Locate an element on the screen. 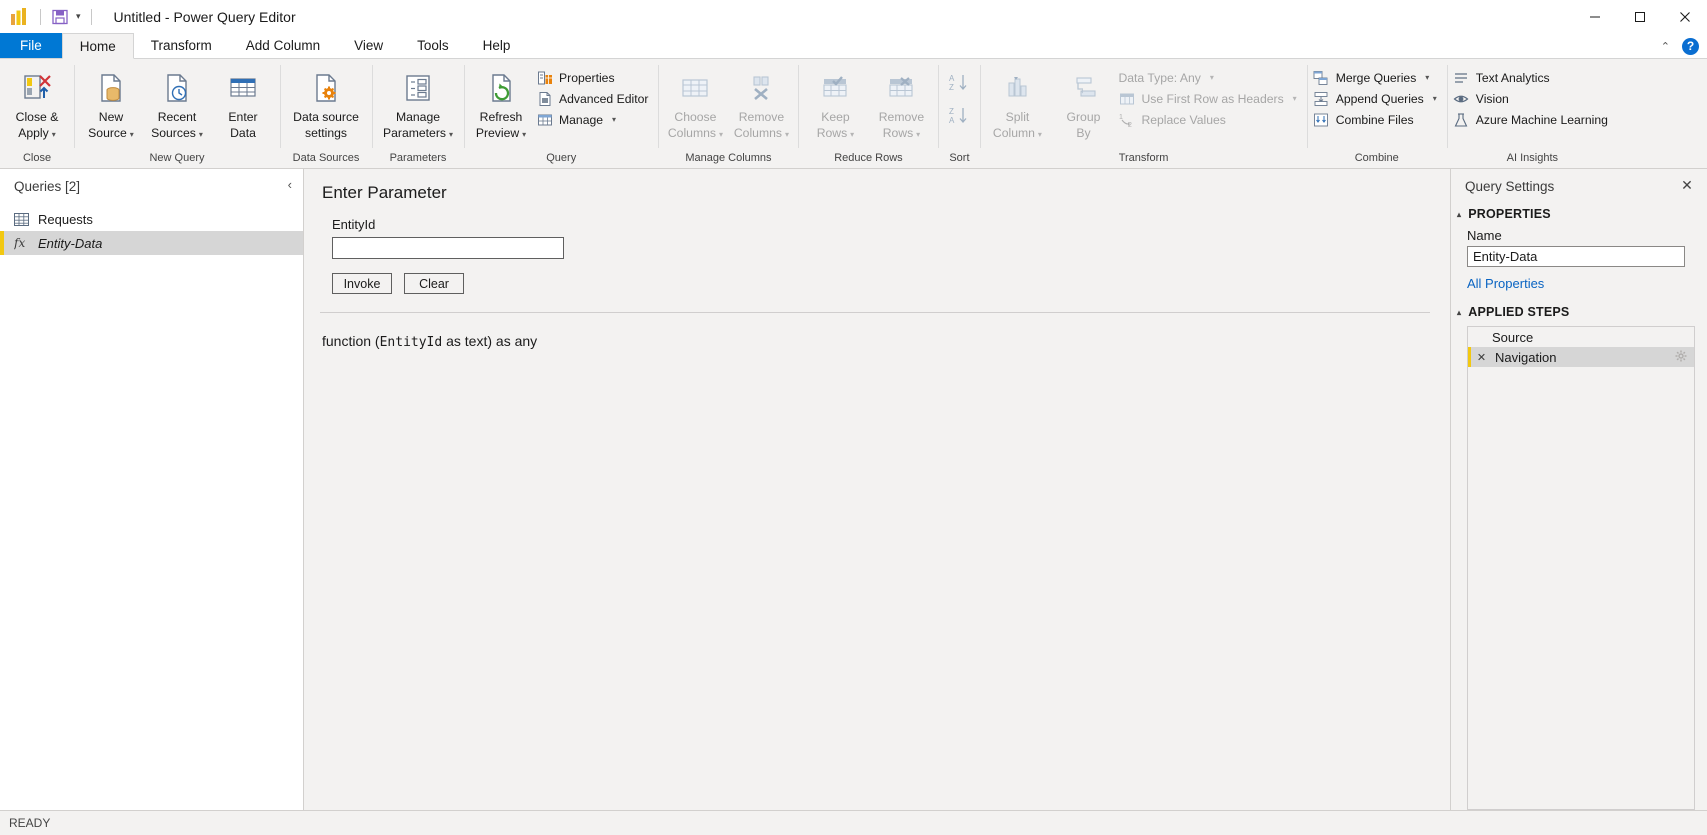 Image resolution: width=1707 pixels, height=835 pixels. azure-ml-flask-icon is located at coordinates (1461, 119).